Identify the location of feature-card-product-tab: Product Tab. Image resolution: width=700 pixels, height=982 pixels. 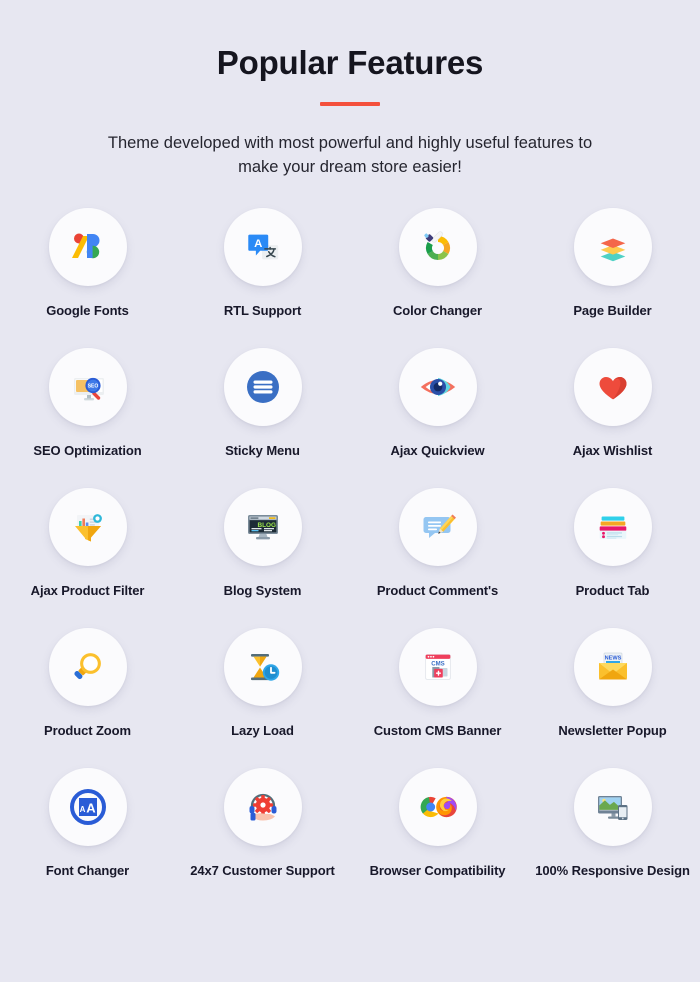
(612, 543).